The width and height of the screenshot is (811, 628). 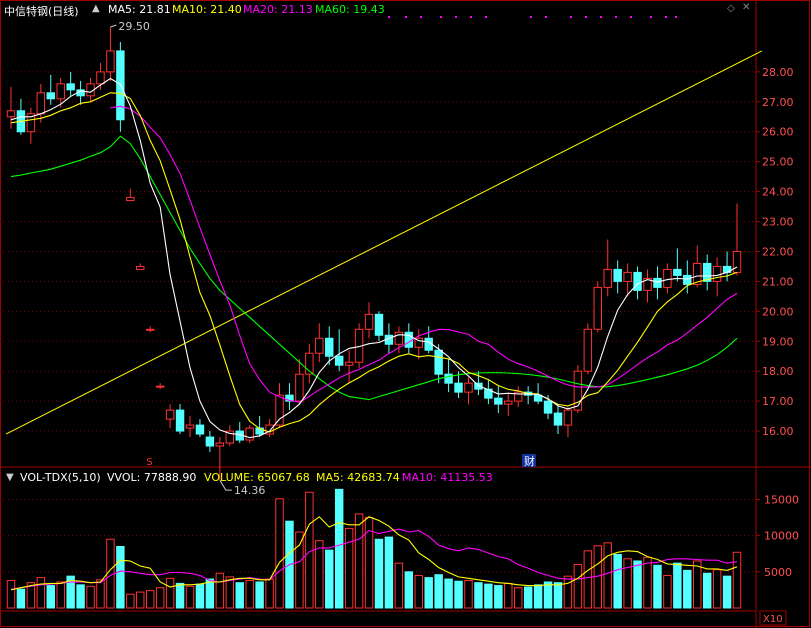 I want to click on volume-ma10-label: MA10: 41135.53, so click(x=447, y=477).